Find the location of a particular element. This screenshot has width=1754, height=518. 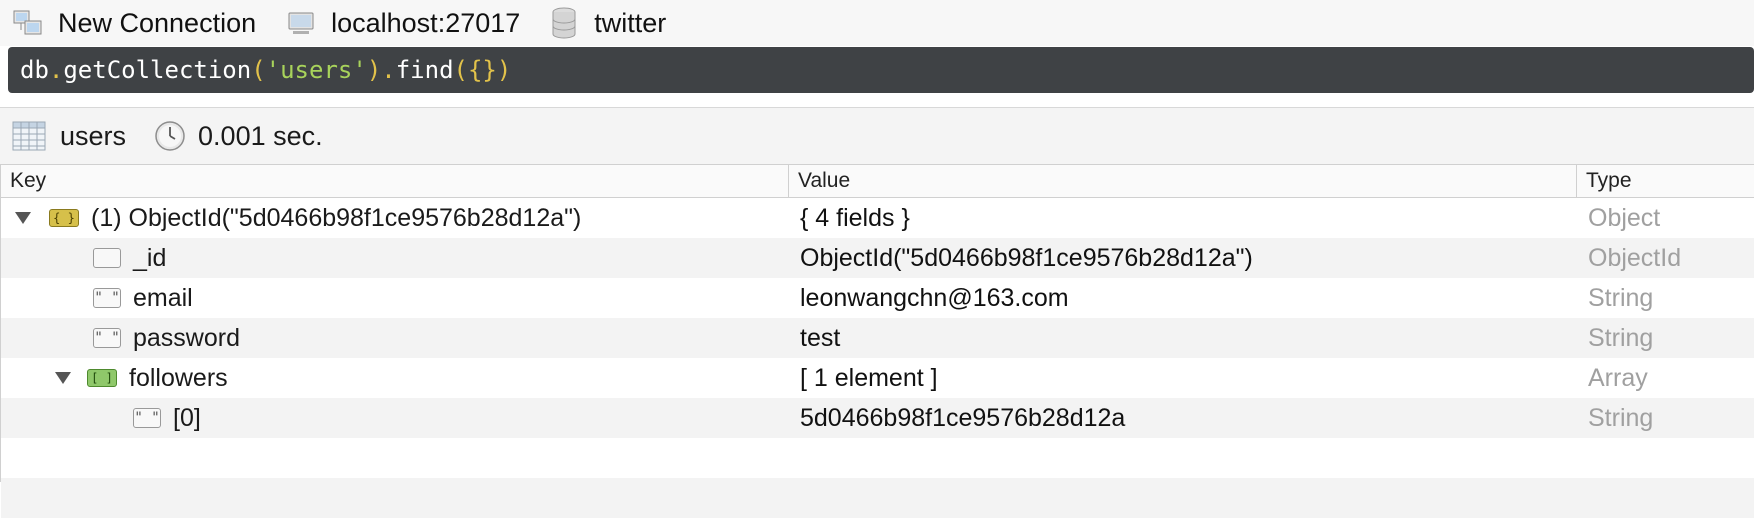

table-row: [ ] followers [ 1 element ] Array is located at coordinates (877, 378).